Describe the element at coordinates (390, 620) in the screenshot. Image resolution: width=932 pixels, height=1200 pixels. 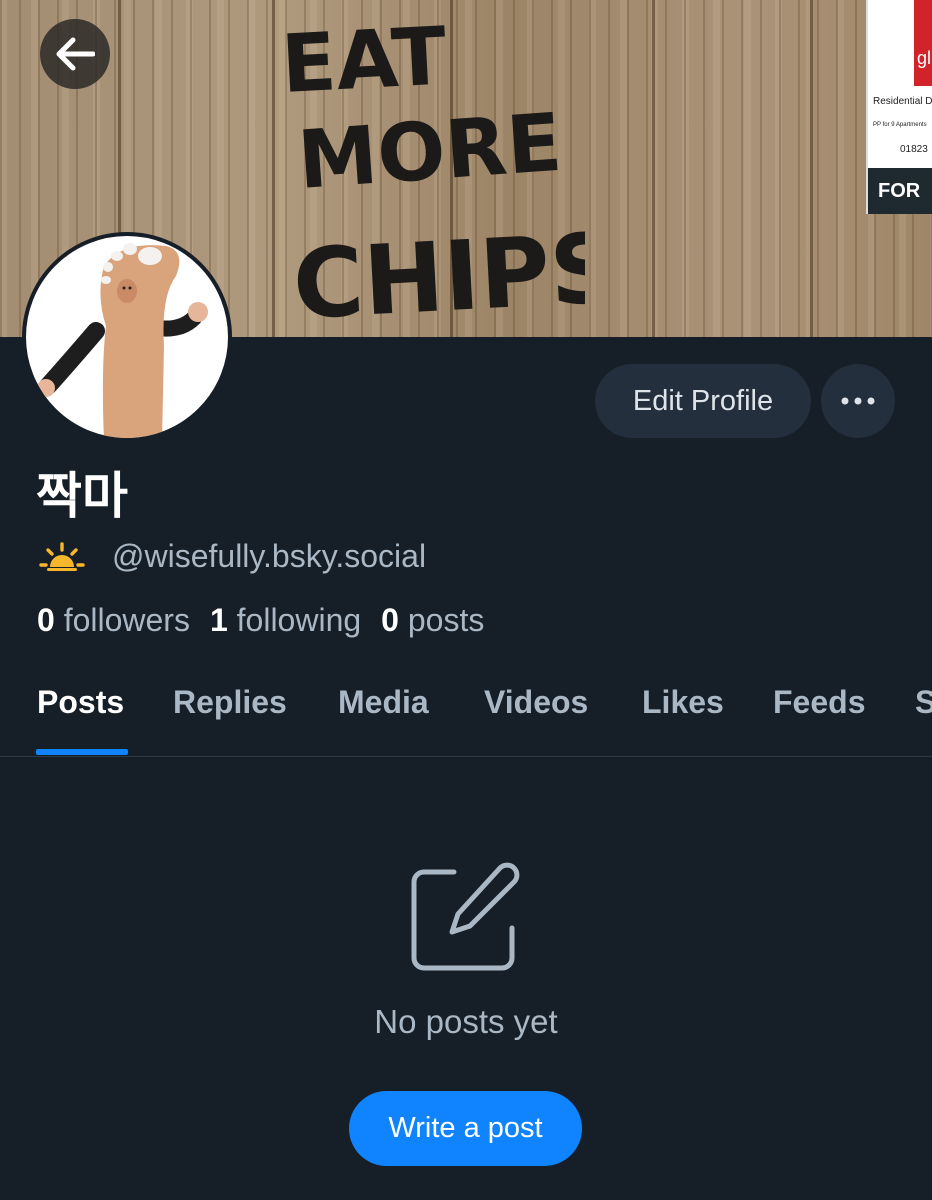
I see `posts-count: 0` at that location.